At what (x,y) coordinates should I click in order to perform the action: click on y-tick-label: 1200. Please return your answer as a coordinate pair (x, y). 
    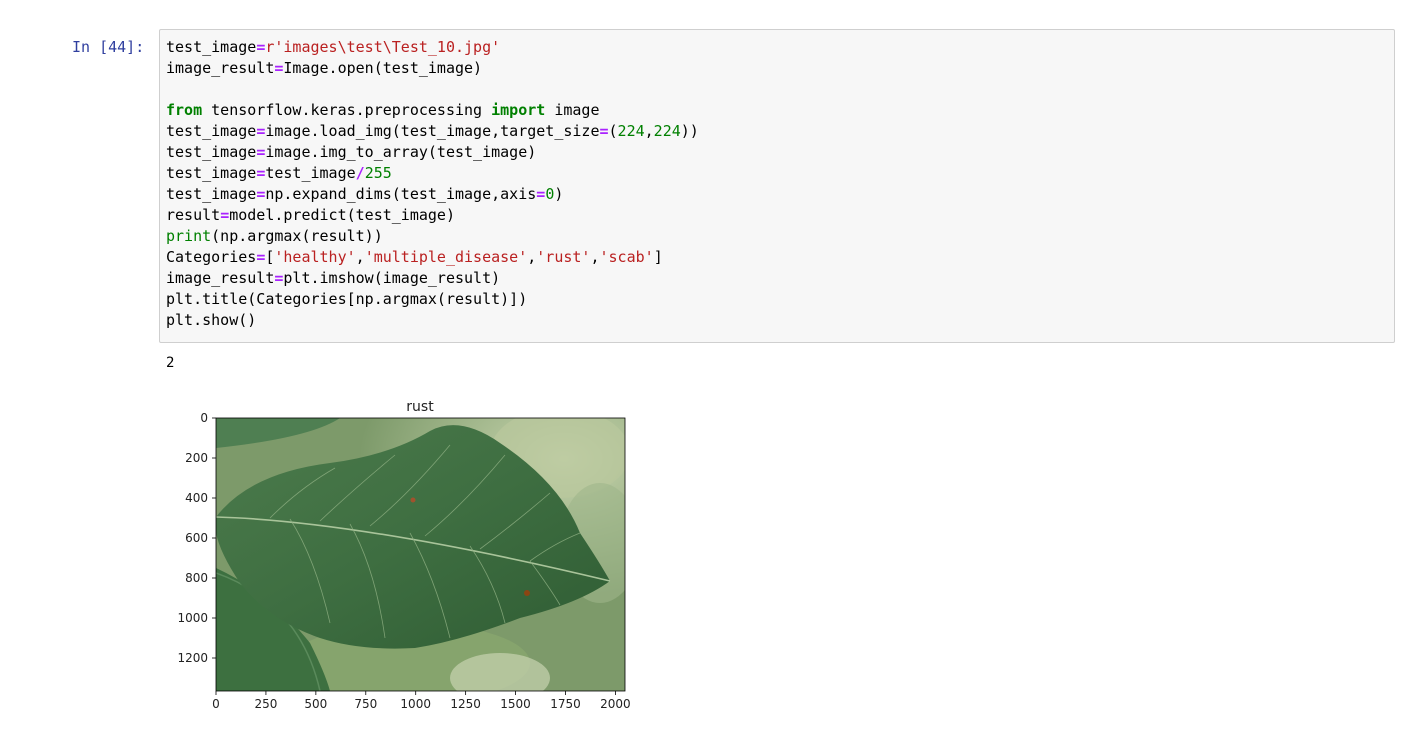
    Looking at the image, I should click on (192, 658).